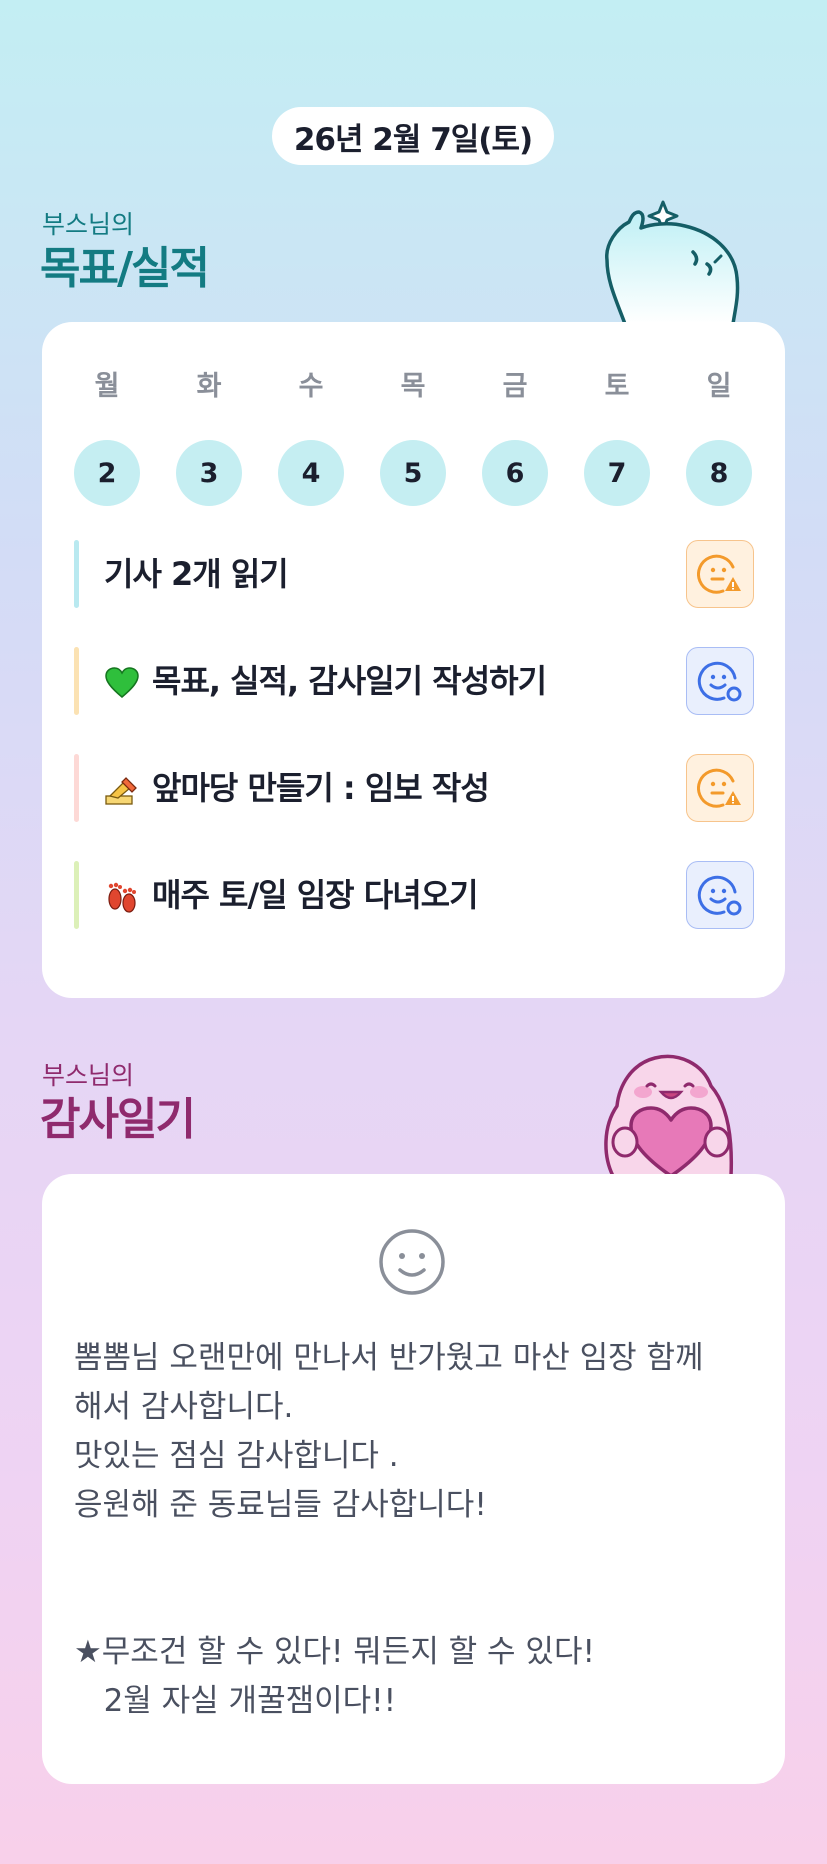  I want to click on goal-label: 목표, 실적, 감사일기 작성하기, so click(349, 681).